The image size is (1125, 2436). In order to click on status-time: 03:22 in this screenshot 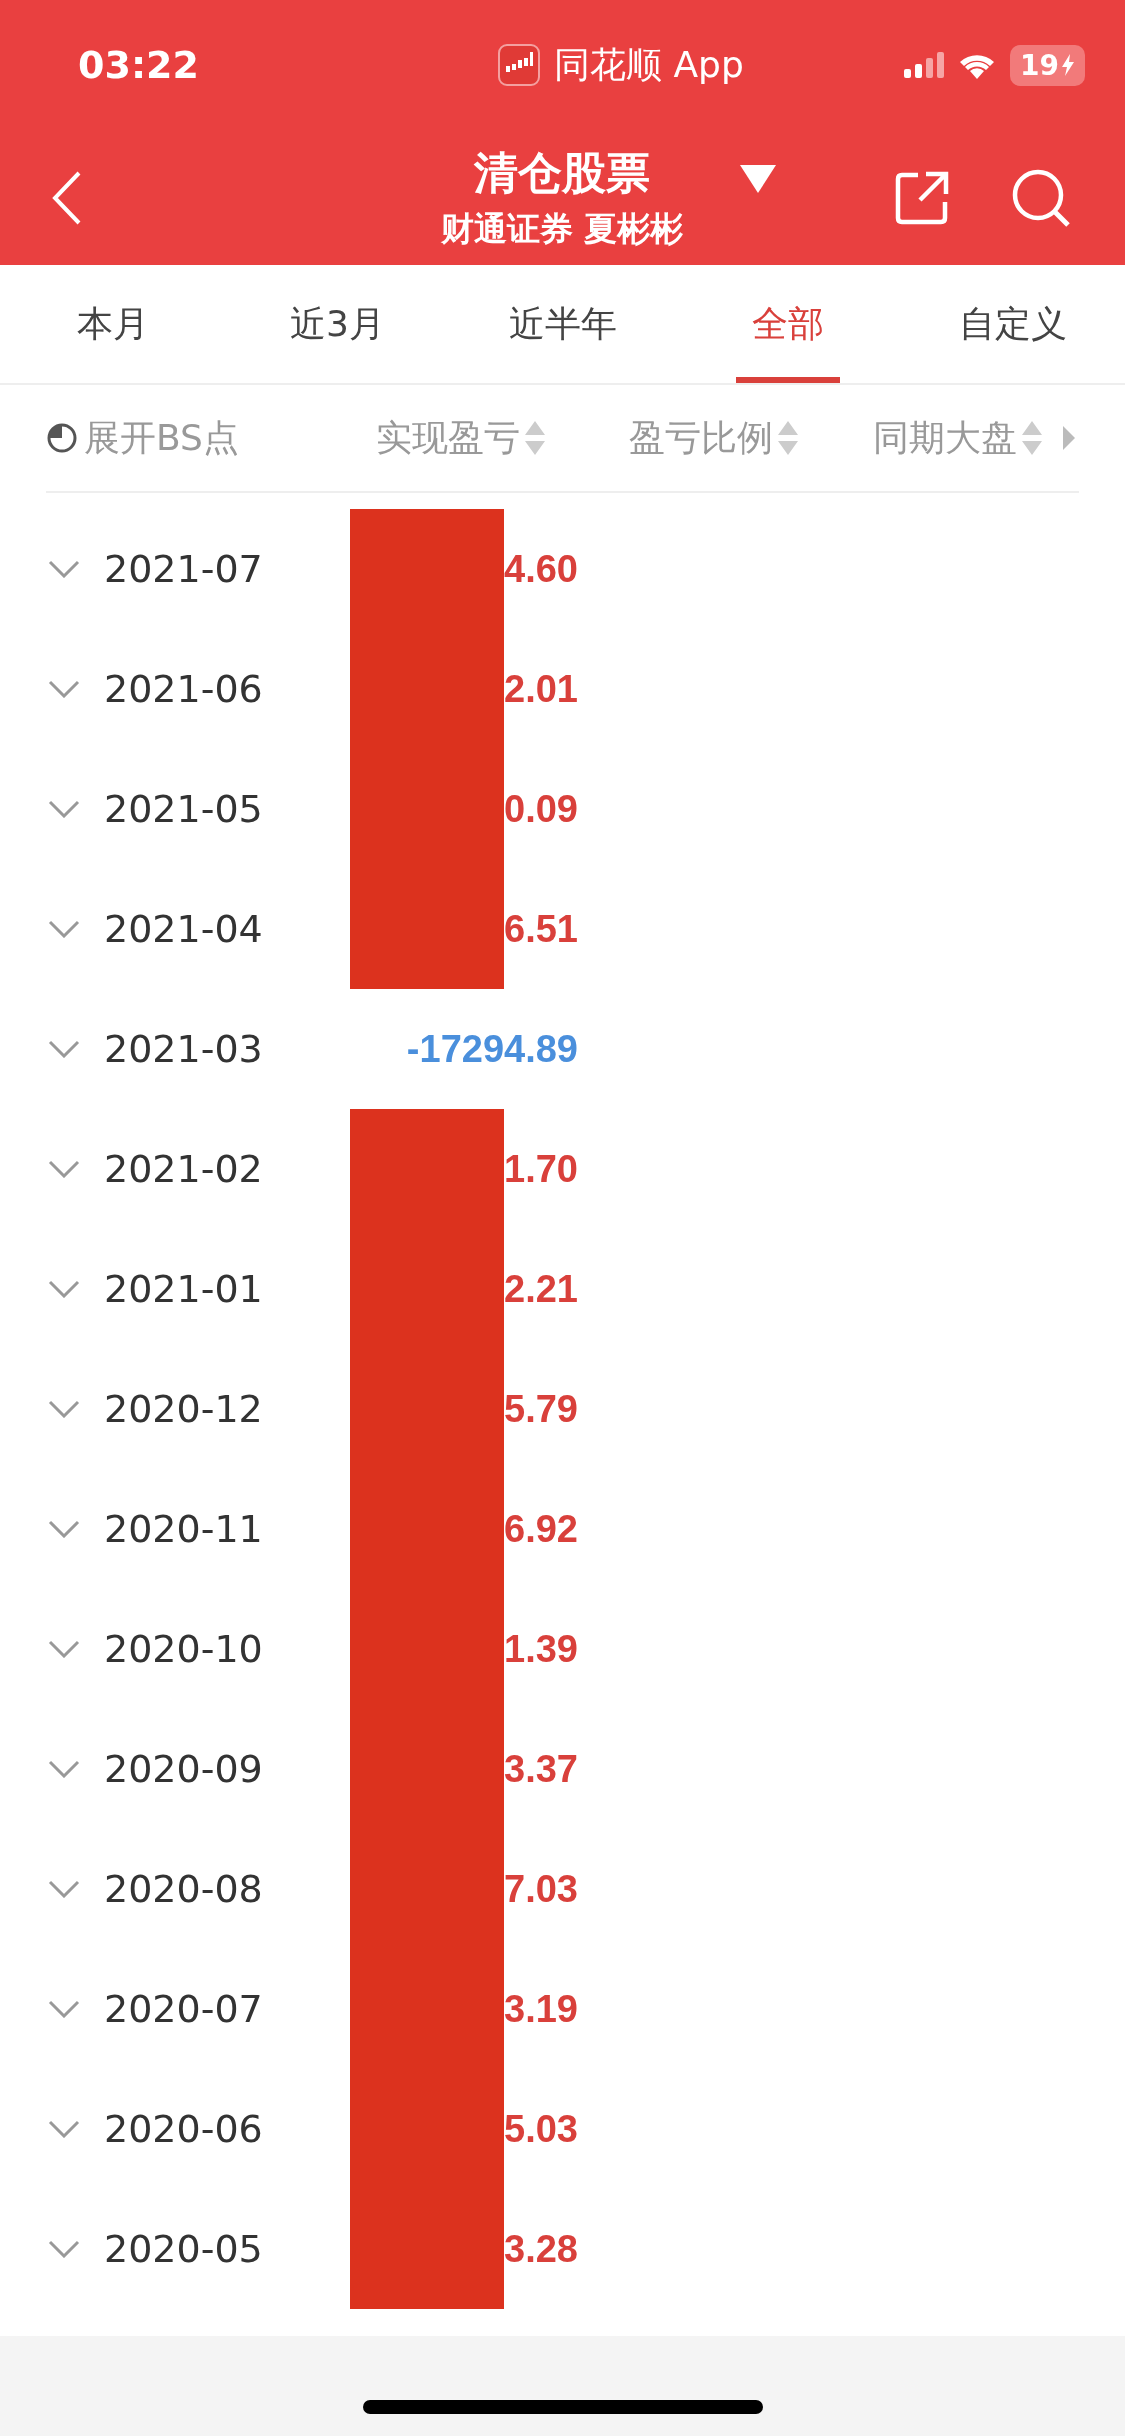, I will do `click(139, 65)`.